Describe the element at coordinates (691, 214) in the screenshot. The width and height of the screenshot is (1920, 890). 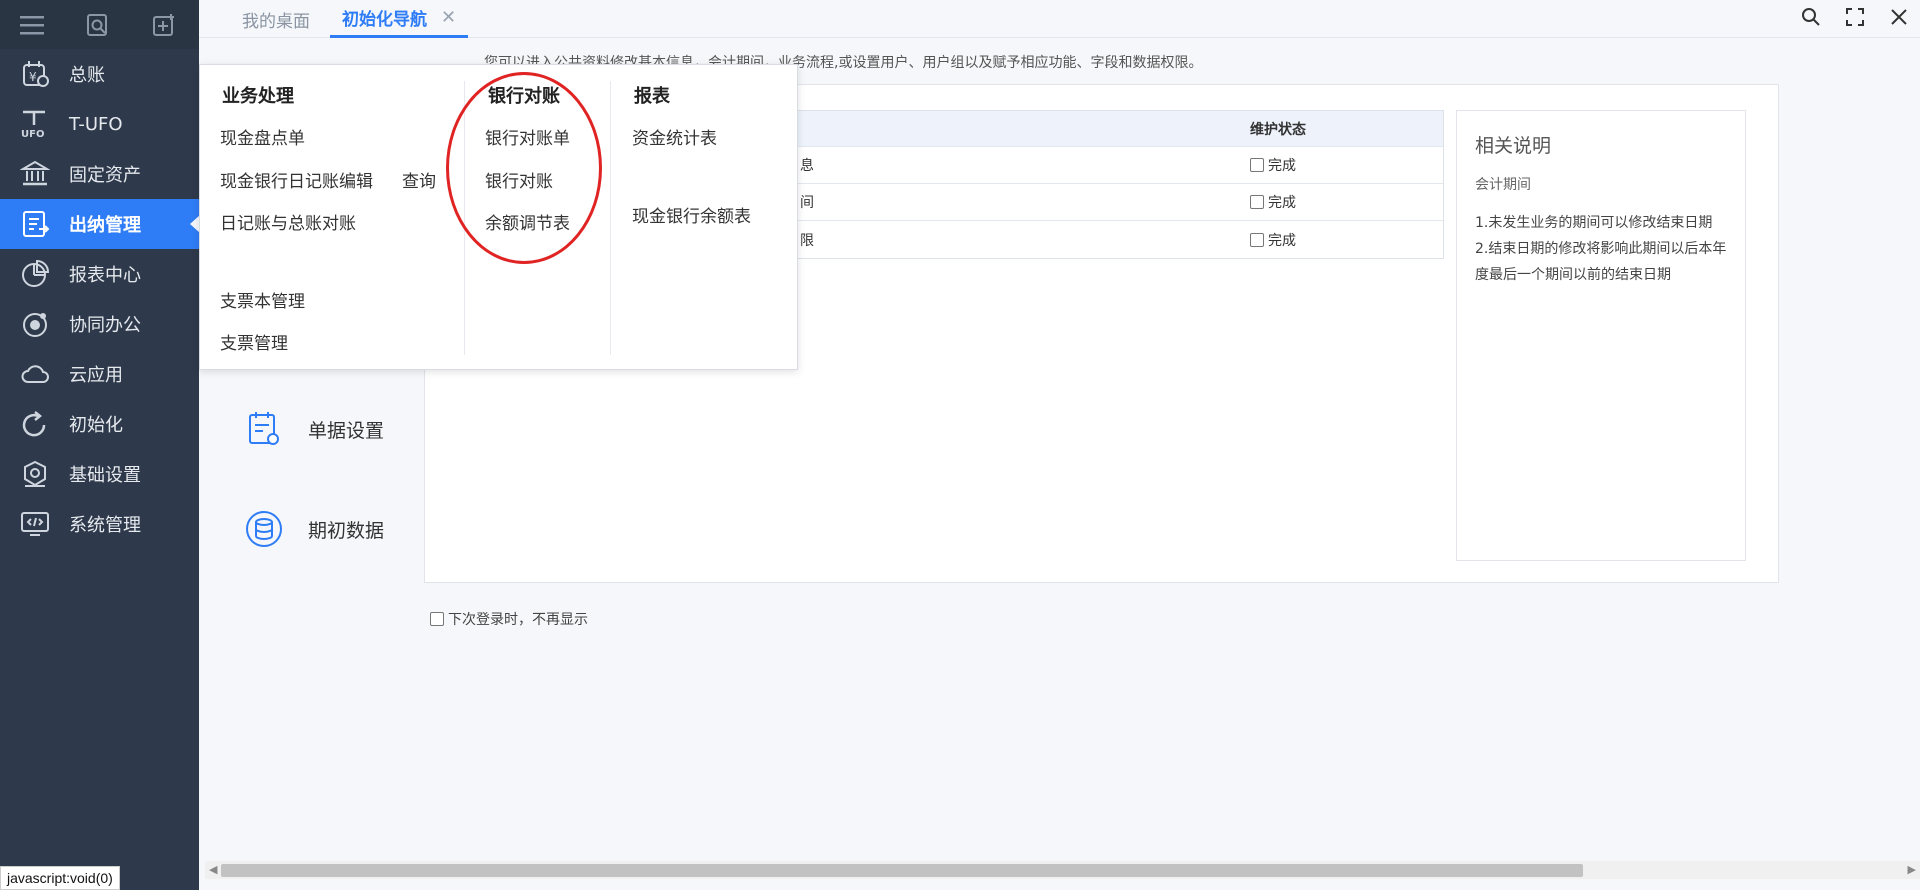
I see `menu-item-cash-bank-balance: 现金银行余额表` at that location.